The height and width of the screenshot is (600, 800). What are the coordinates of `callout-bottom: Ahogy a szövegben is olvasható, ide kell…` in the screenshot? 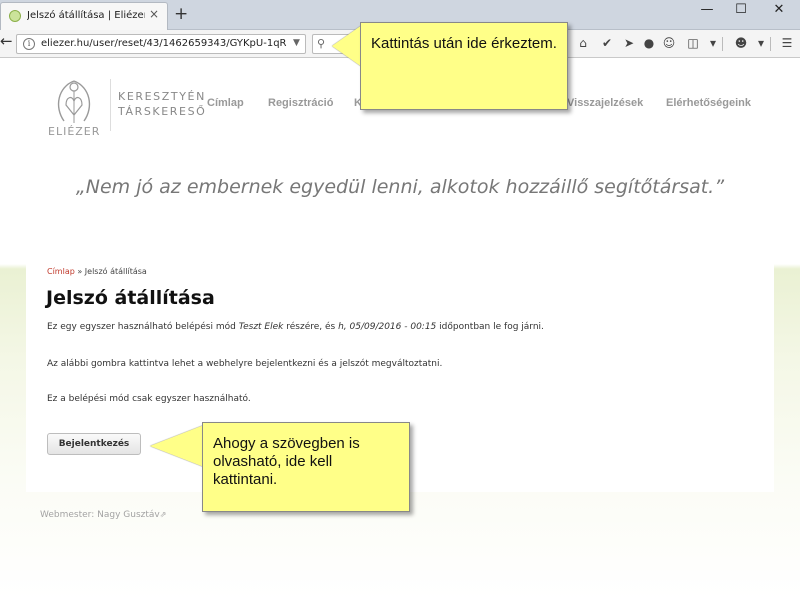 It's located at (306, 467).